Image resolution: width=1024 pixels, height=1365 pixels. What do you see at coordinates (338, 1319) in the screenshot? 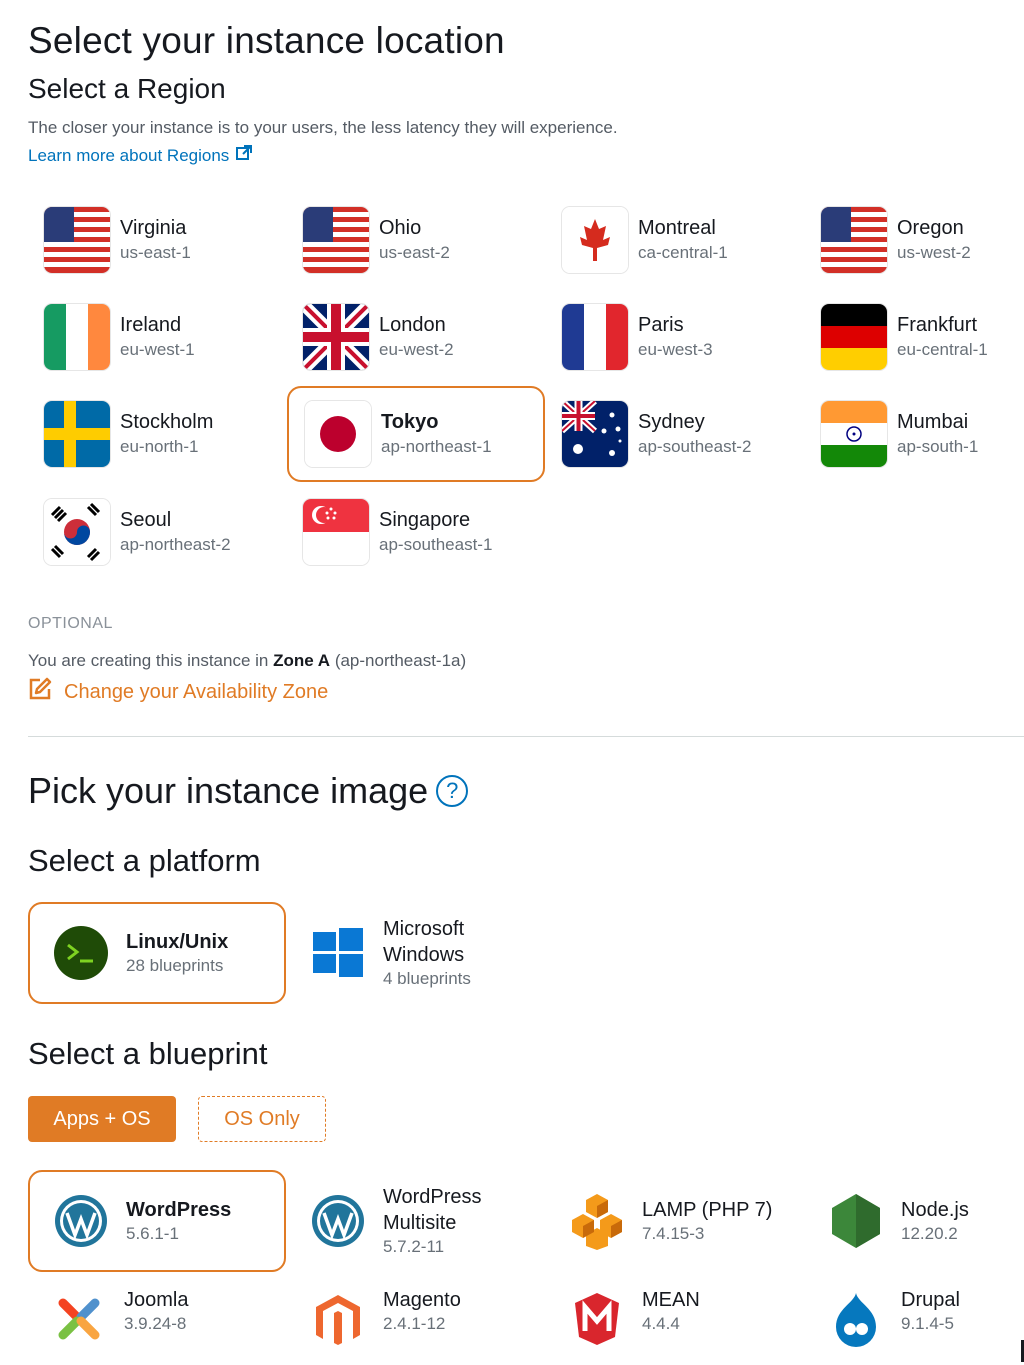
I see `magento-icon` at bounding box center [338, 1319].